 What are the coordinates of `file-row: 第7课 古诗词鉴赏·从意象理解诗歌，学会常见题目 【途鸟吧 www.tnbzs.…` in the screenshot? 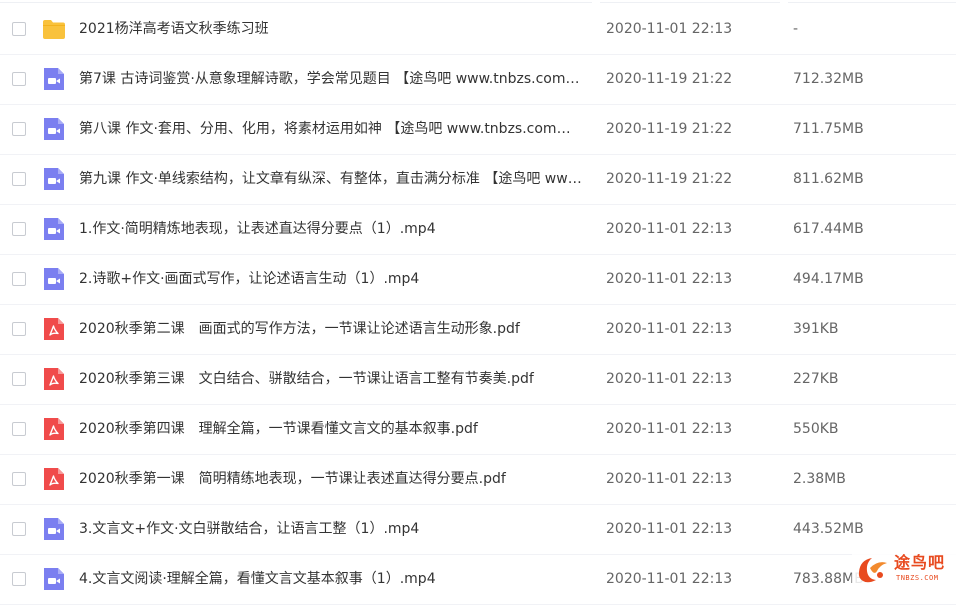 It's located at (478, 80).